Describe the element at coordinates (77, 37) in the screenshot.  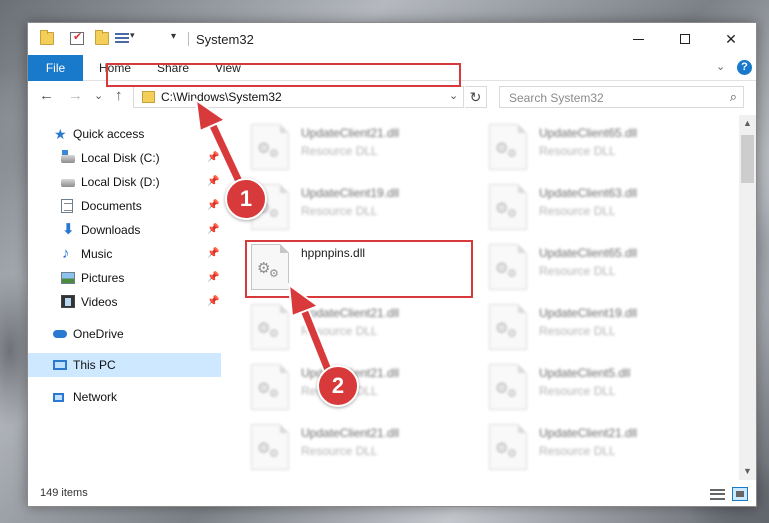
I see `properties-icon` at that location.